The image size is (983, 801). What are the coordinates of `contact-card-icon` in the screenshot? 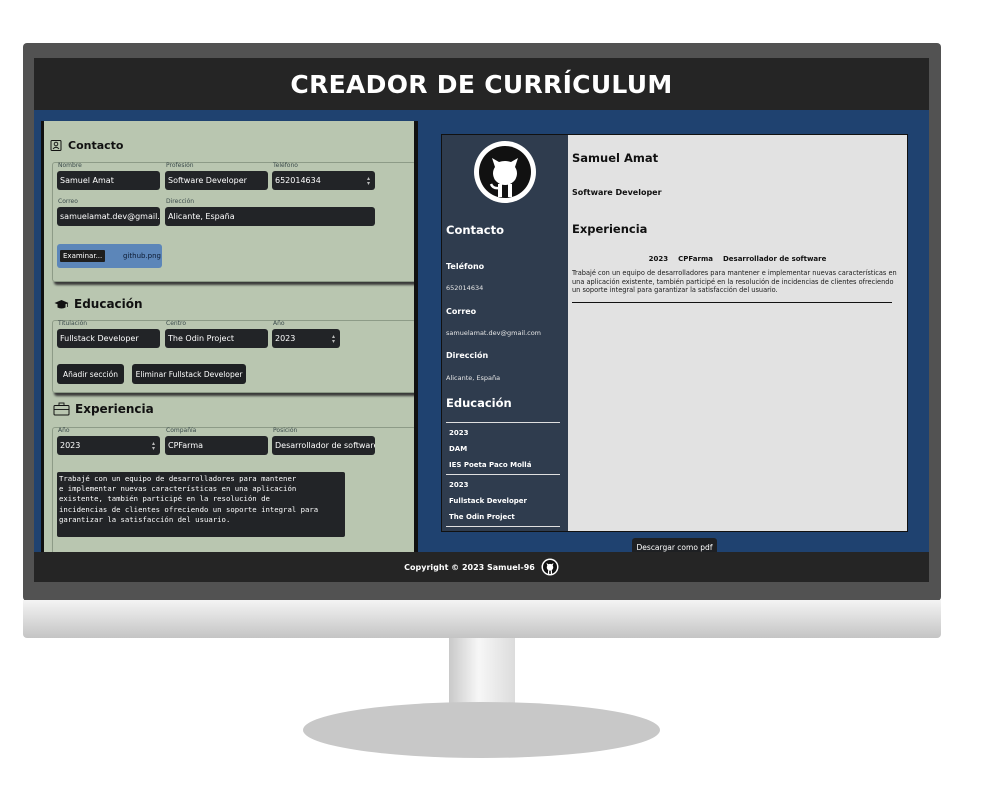 It's located at (56, 145).